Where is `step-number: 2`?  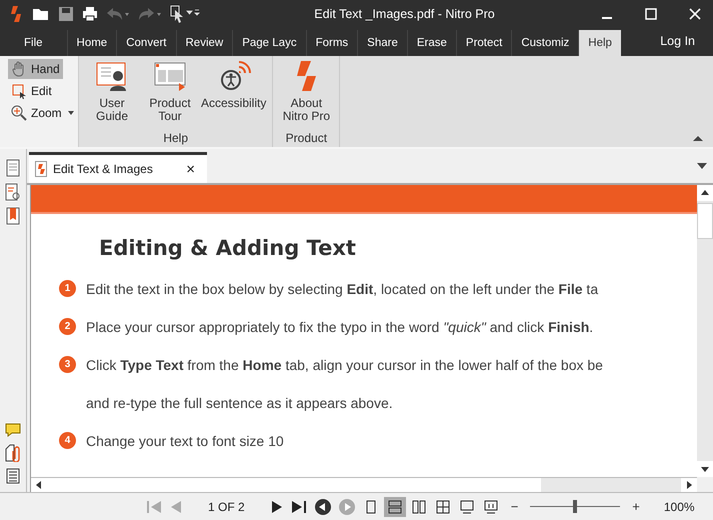
step-number: 2 is located at coordinates (67, 326).